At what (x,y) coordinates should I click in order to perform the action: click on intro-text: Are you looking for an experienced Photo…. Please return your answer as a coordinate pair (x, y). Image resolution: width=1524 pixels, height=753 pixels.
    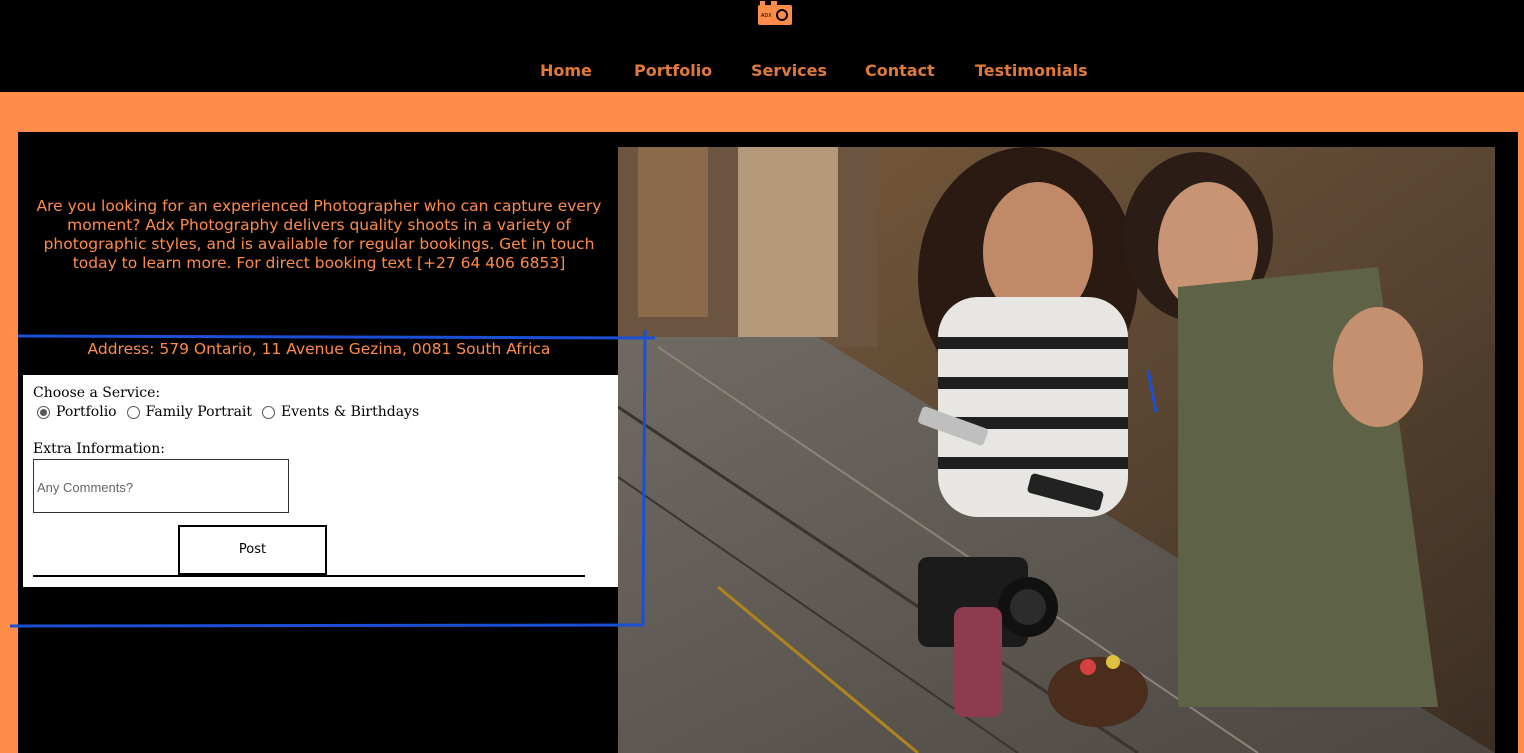
    Looking at the image, I should click on (319, 234).